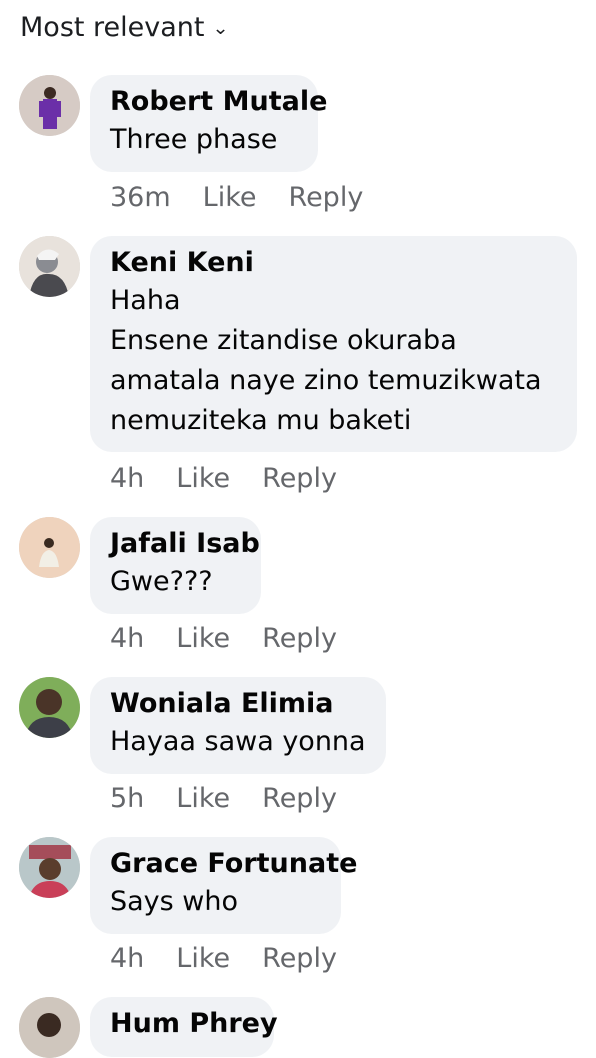 This screenshot has height=1058, width=596. Describe the element at coordinates (174, 901) in the screenshot. I see `comment-text-line: Says who` at that location.